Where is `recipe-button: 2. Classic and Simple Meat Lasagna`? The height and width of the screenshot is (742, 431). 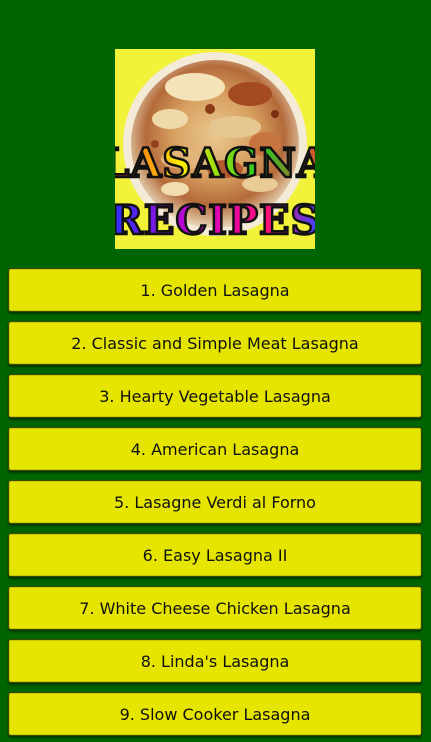
recipe-button: 2. Classic and Simple Meat Lasagna is located at coordinates (215, 343).